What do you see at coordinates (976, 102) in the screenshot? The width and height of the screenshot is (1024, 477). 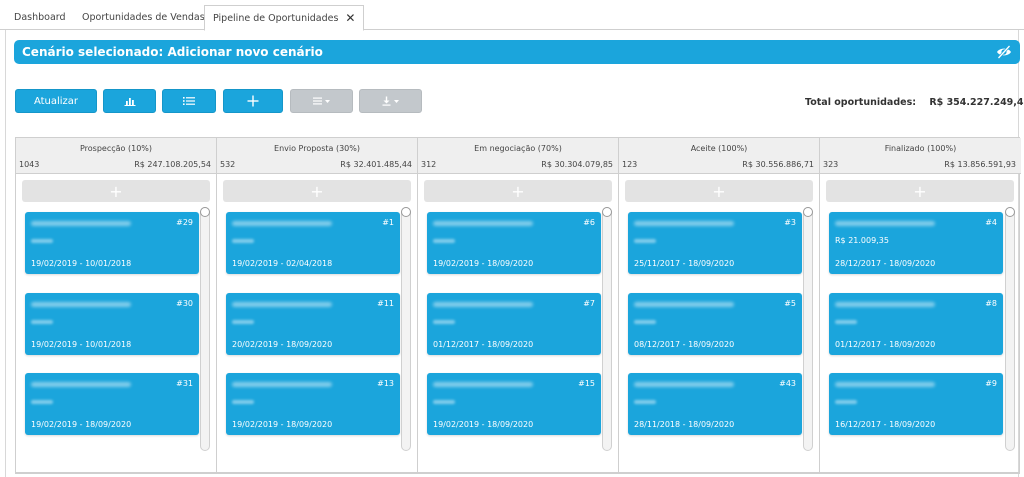 I see `total-value: R$ 354.227.249,47` at bounding box center [976, 102].